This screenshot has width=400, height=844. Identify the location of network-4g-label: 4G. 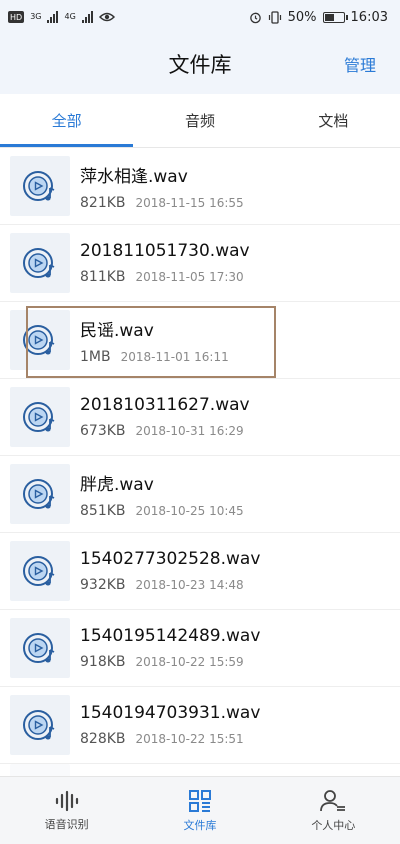
(70, 16).